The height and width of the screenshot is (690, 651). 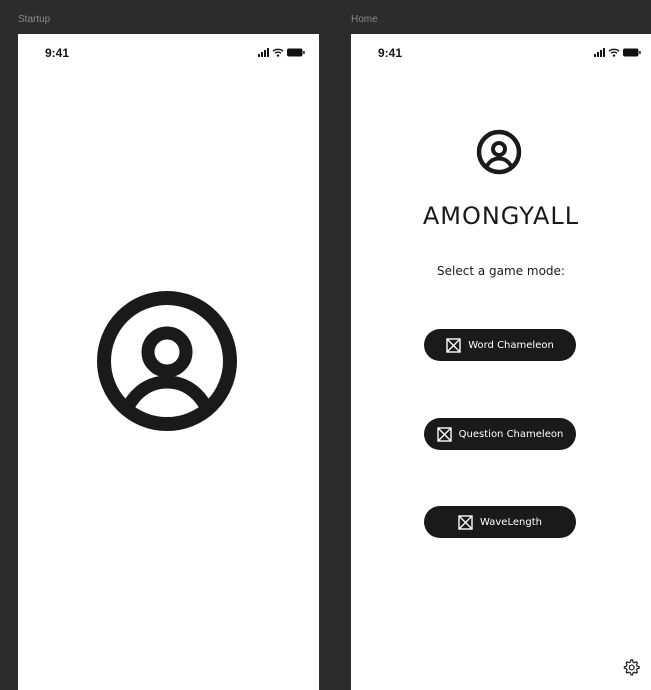 What do you see at coordinates (511, 345) in the screenshot?
I see `word-chameleon-button-label: Word Chameleon` at bounding box center [511, 345].